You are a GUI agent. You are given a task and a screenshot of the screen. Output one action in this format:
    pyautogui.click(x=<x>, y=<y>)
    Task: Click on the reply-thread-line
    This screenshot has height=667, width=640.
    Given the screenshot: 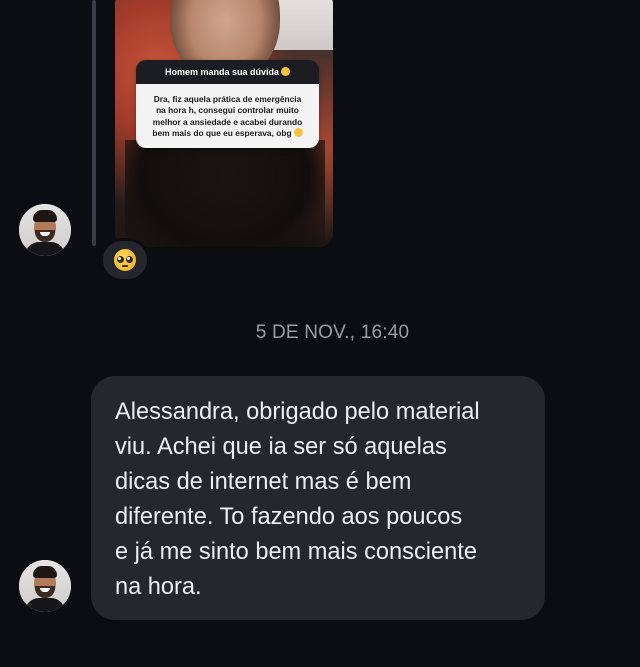 What is the action you would take?
    pyautogui.click(x=94, y=123)
    